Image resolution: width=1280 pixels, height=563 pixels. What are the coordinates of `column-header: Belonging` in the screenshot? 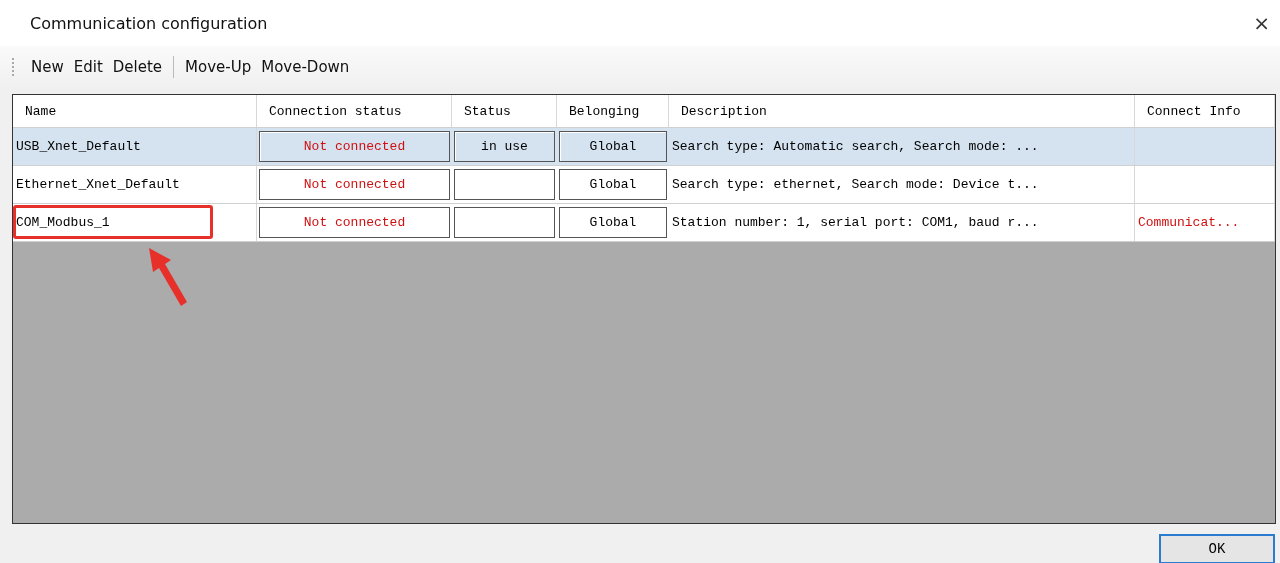 It's located at (613, 111).